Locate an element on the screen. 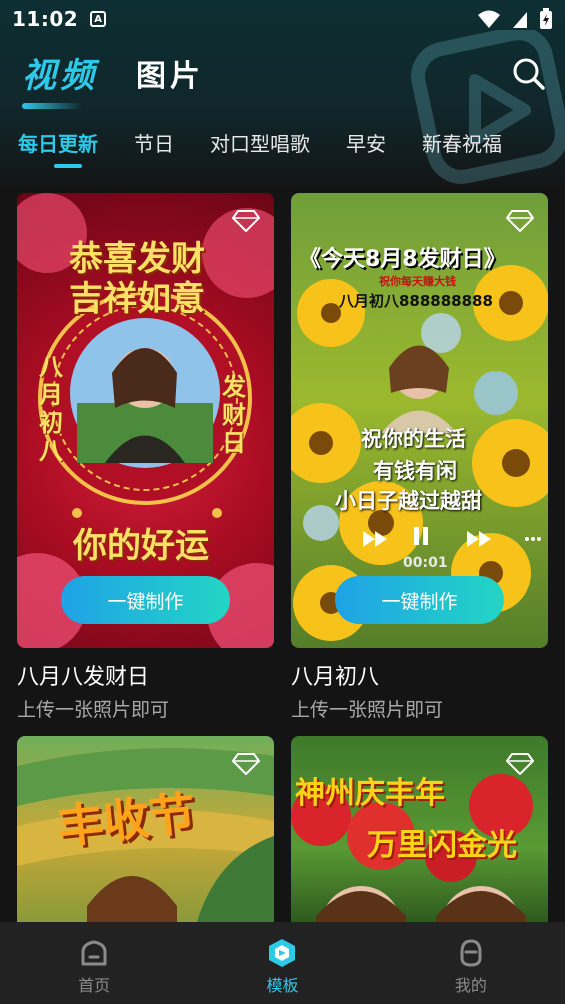  card-title: 八月初八 is located at coordinates (335, 677).